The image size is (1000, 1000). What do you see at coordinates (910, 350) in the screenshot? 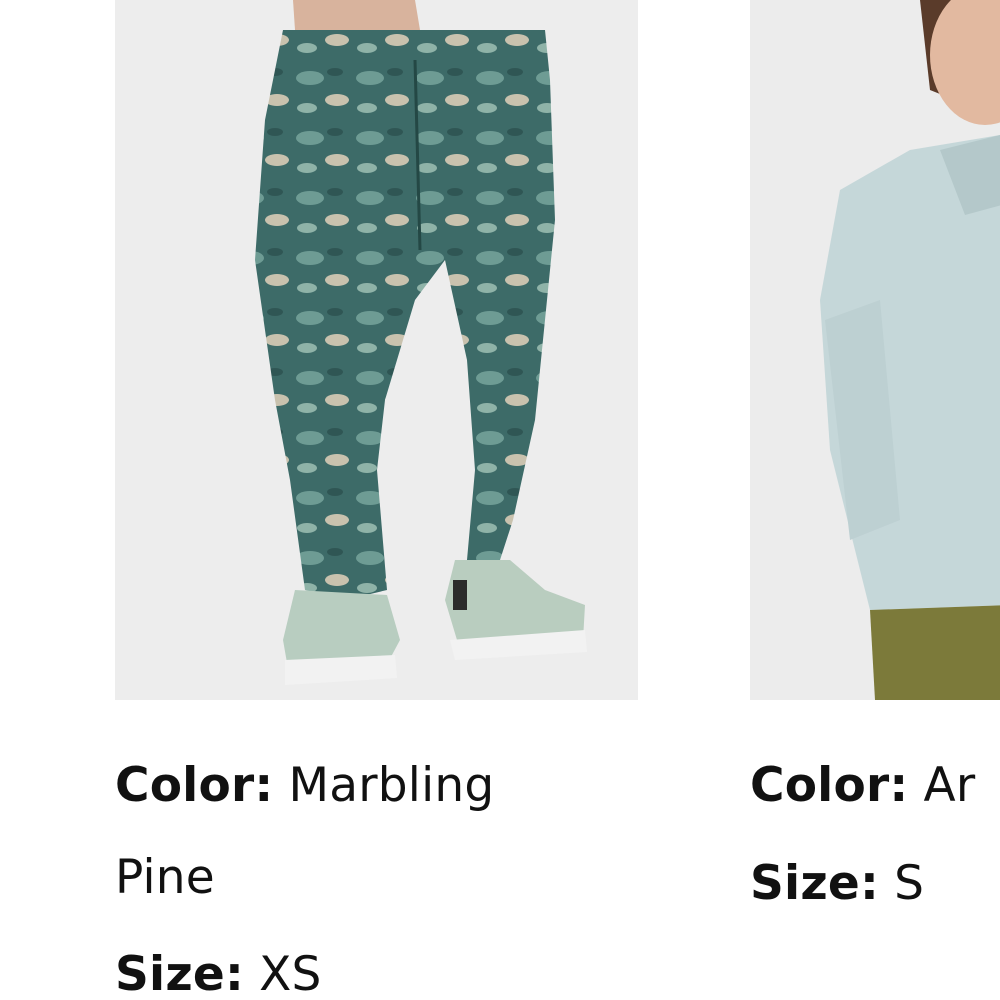
I see `hoodie-illustration` at bounding box center [910, 350].